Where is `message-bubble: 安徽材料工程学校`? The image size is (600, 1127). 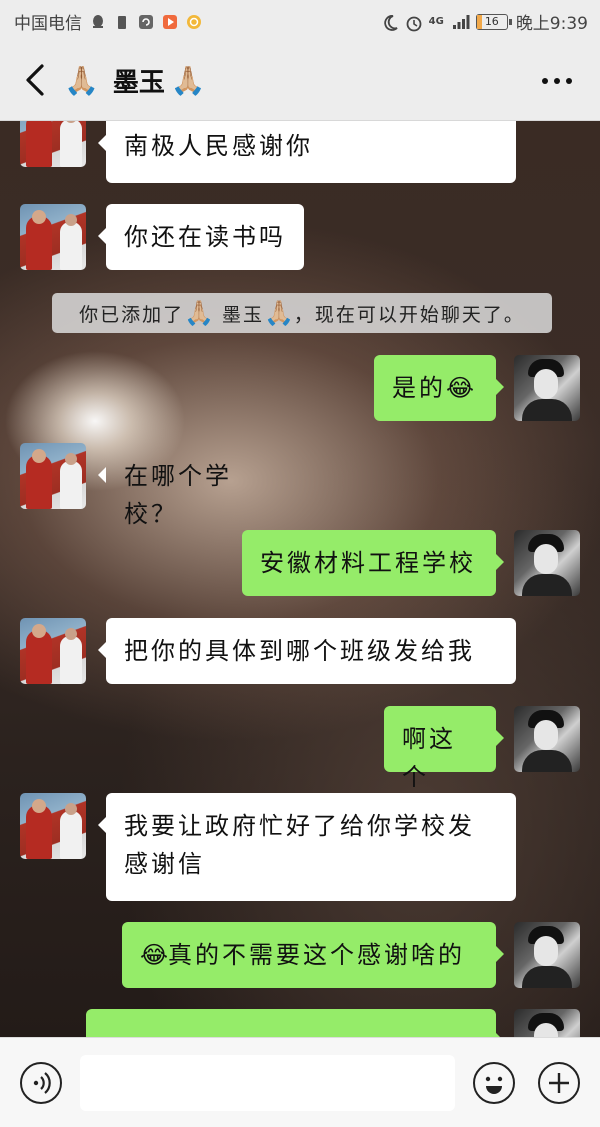
message-bubble: 安徽材料工程学校 is located at coordinates (373, 563).